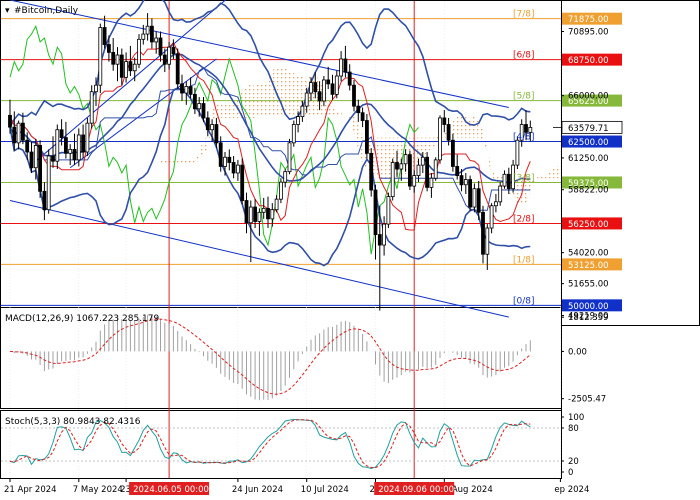 The image size is (700, 500). Describe the element at coordinates (98, 490) in the screenshot. I see `time-tick-label: 7 May 2024` at that location.